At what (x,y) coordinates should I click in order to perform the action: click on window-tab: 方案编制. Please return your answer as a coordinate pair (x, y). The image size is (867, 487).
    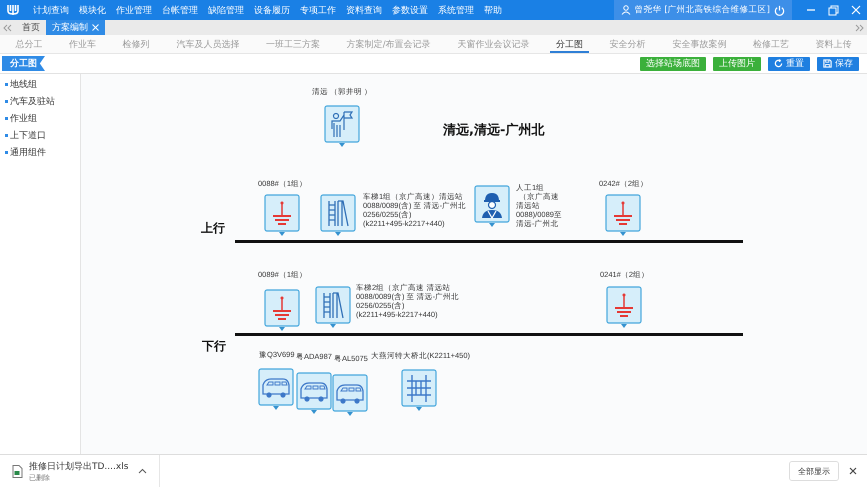
    Looking at the image, I should click on (75, 27).